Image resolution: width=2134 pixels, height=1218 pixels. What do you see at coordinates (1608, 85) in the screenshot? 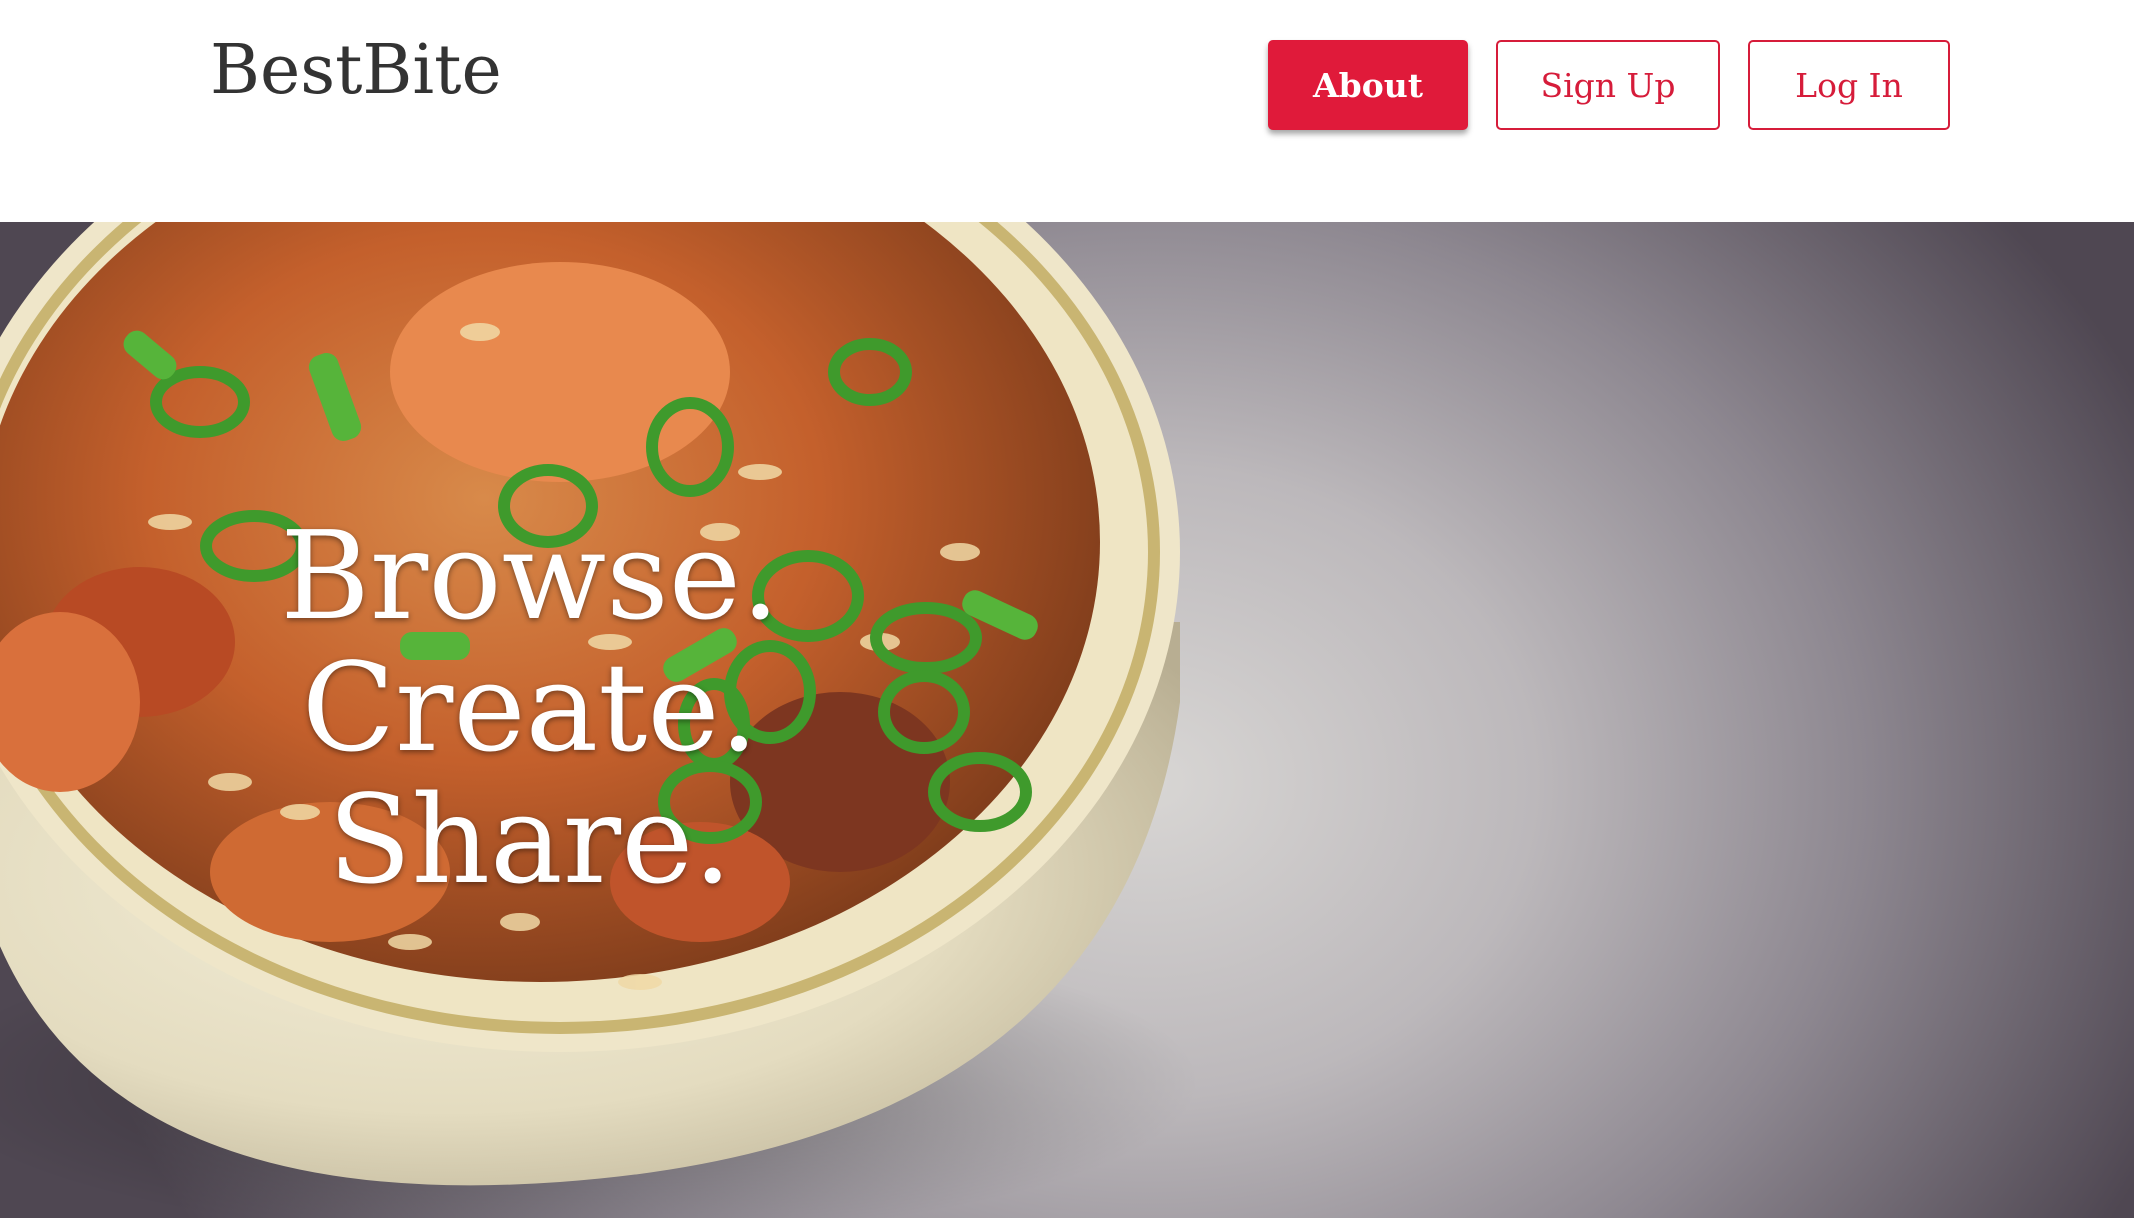
I see `sign-up-button: Sign Up` at bounding box center [1608, 85].